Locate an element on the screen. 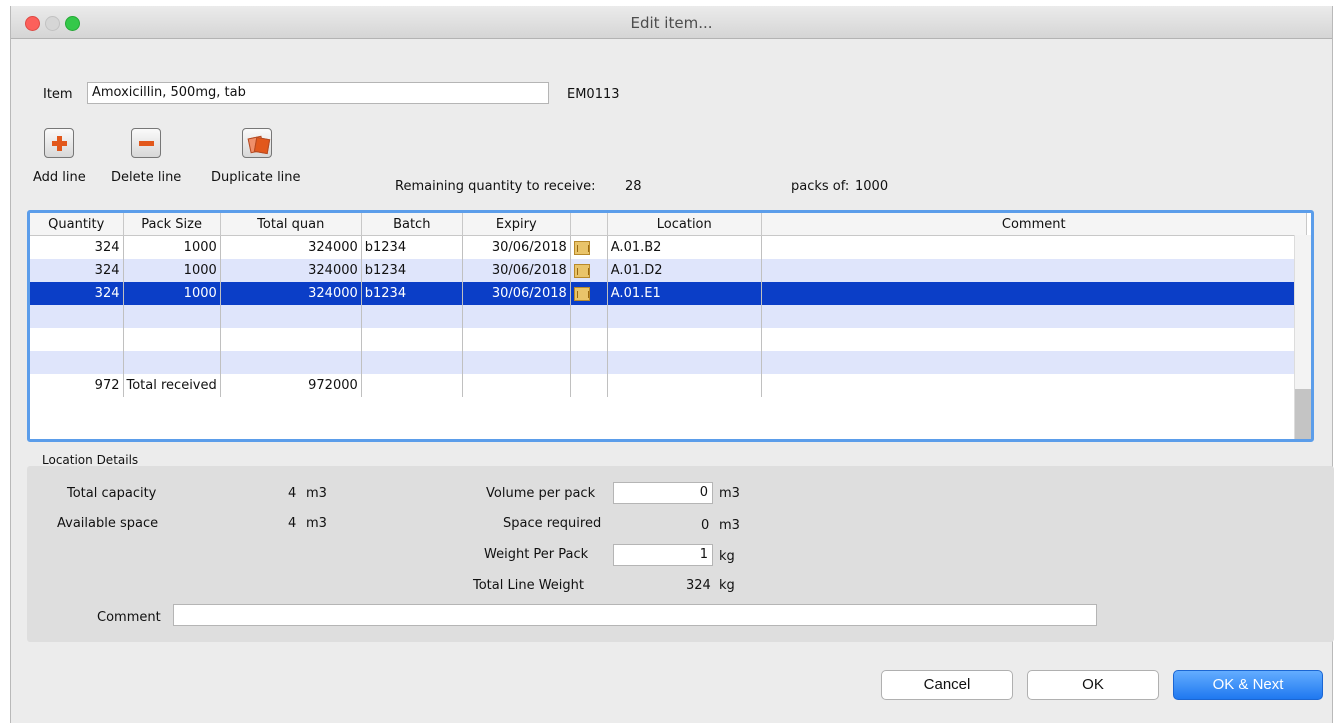 Image resolution: width=1341 pixels, height=723 pixels. column-header-comment: Comment is located at coordinates (1034, 224).